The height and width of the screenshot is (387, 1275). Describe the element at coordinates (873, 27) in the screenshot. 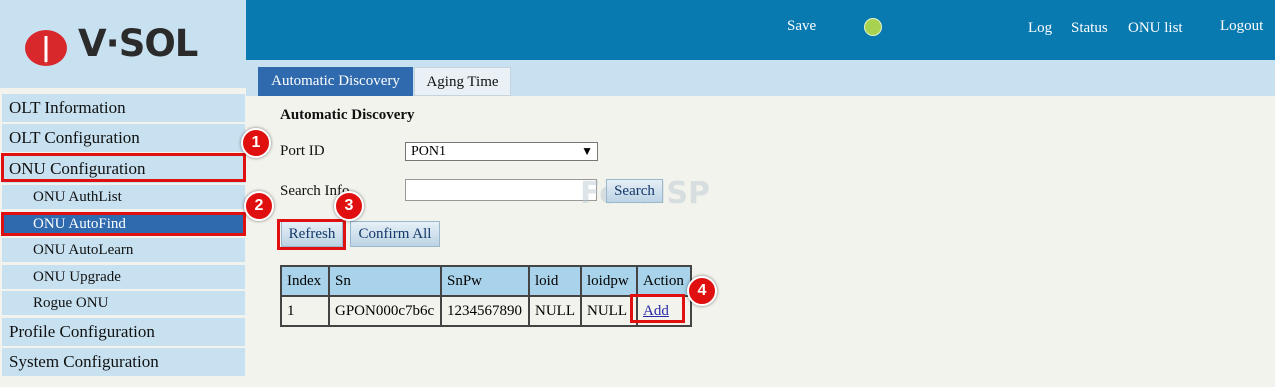

I see `status-indicator-icon` at that location.